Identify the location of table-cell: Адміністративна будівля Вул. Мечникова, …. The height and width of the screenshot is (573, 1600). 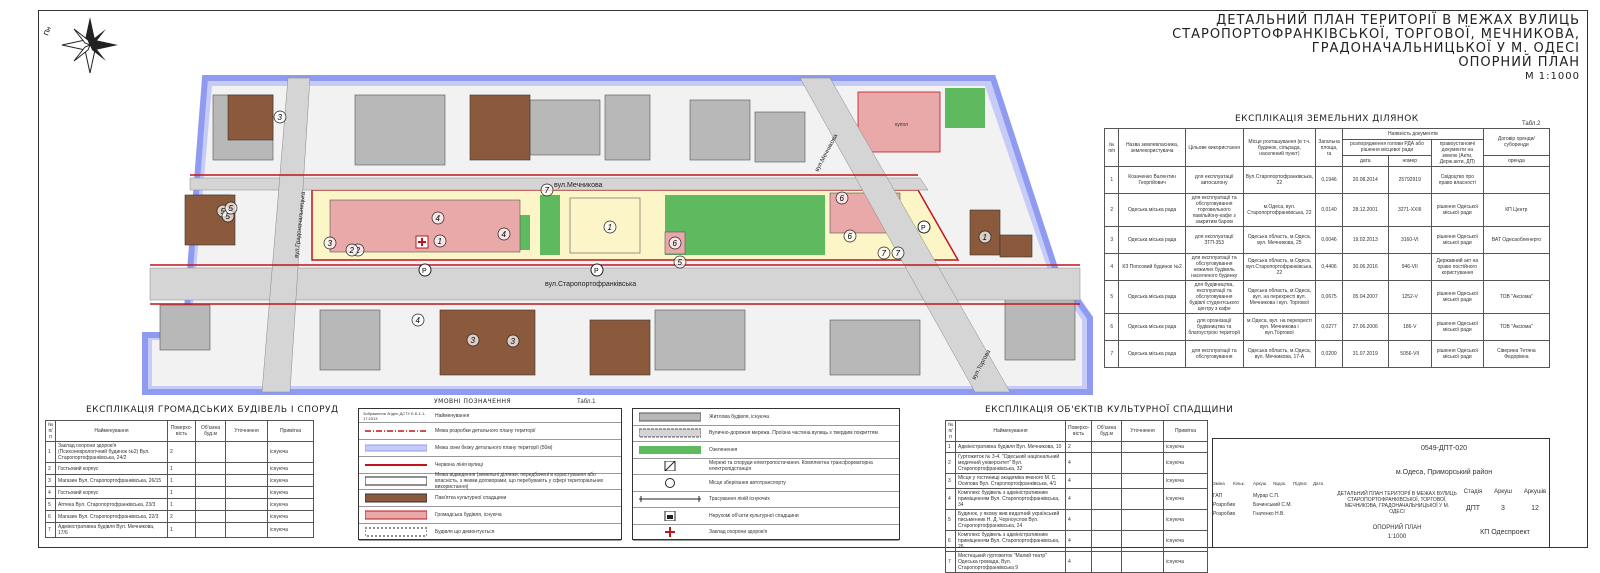
(1010, 447).